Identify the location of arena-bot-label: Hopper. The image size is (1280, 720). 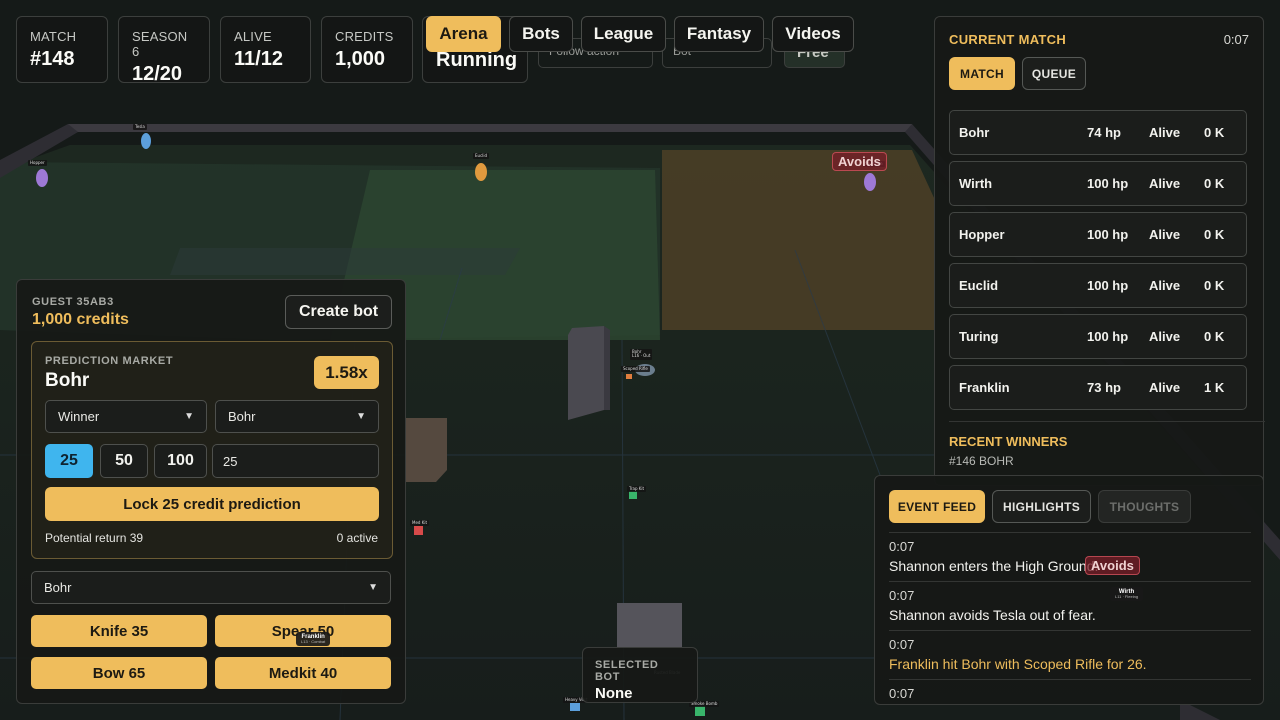
(37, 163).